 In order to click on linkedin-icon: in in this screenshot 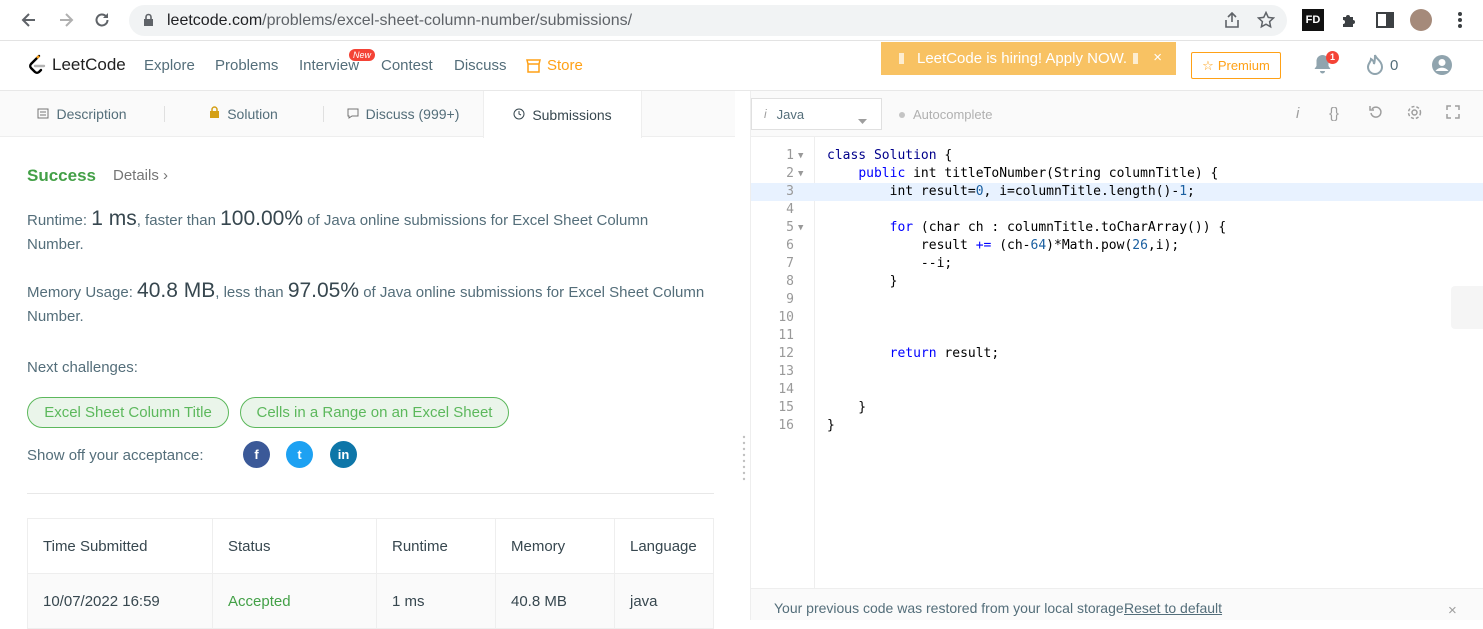, I will do `click(343, 454)`.